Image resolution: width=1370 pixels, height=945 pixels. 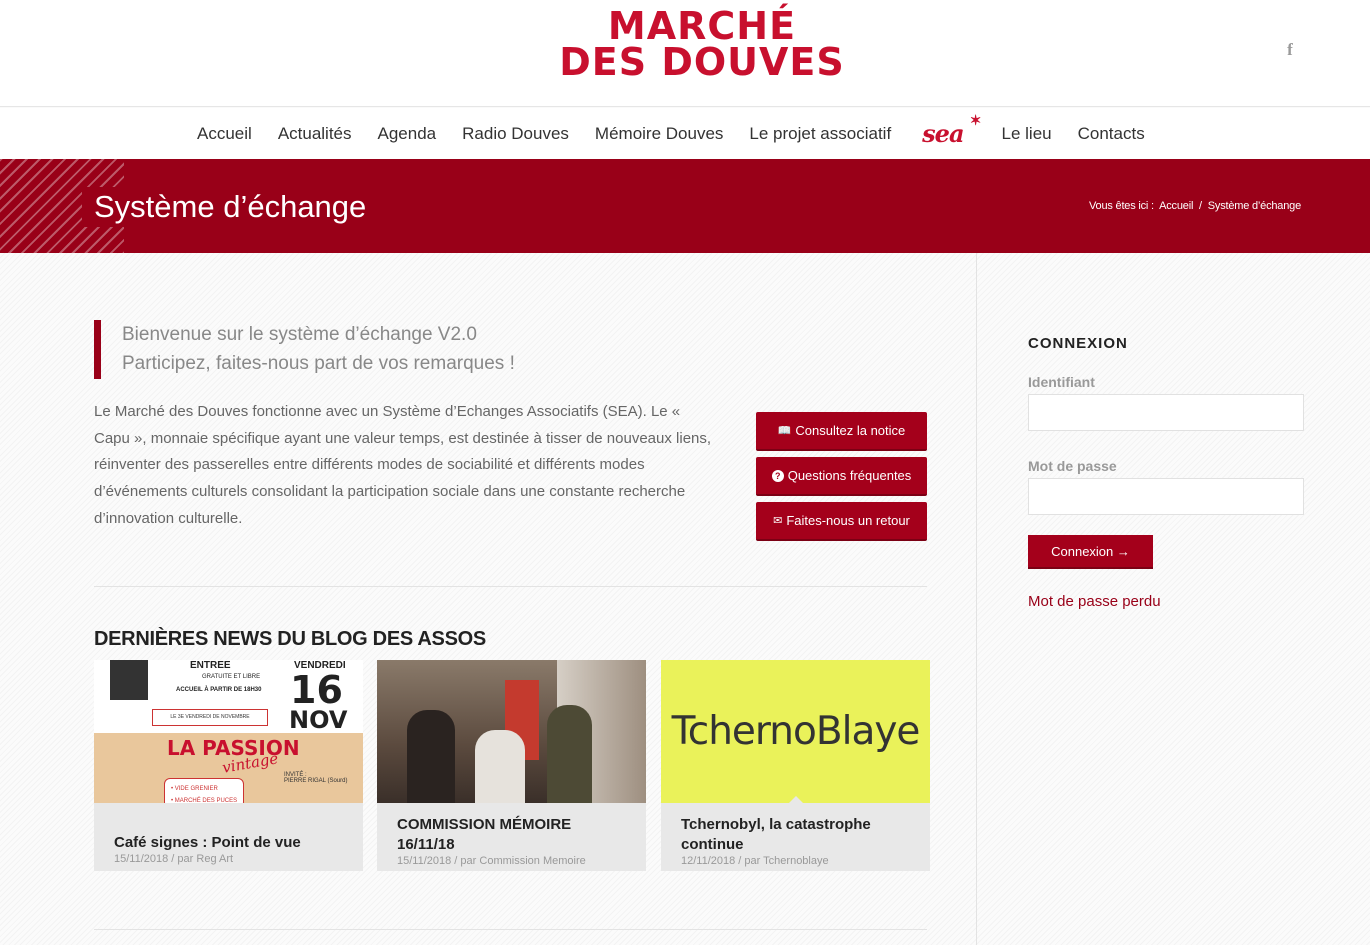 What do you see at coordinates (1166, 496) in the screenshot?
I see `password-input` at bounding box center [1166, 496].